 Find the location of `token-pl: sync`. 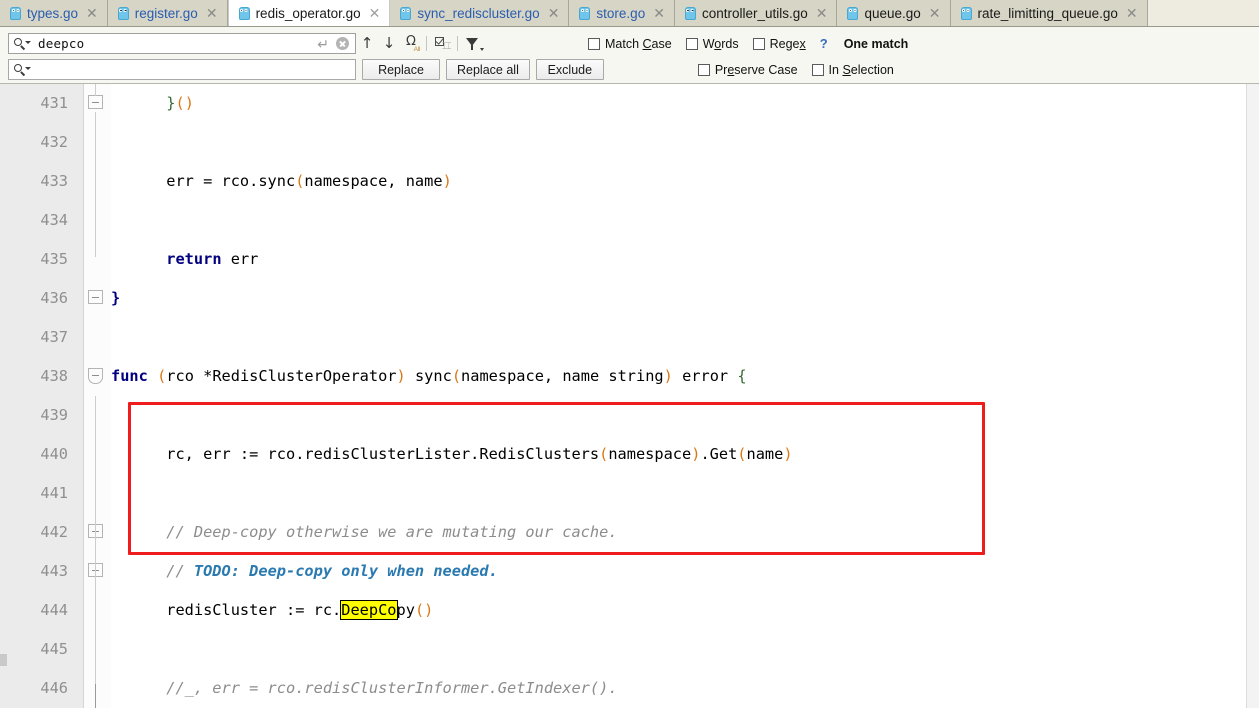

token-pl: sync is located at coordinates (428, 376).